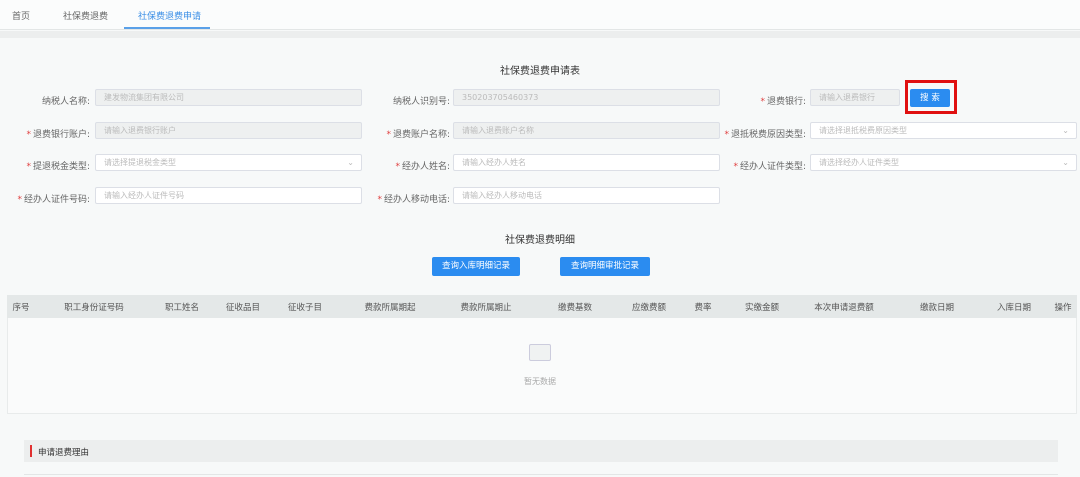  What do you see at coordinates (421, 102) in the screenshot?
I see `taxpayer-id-label: 纳税人识别号:` at bounding box center [421, 102].